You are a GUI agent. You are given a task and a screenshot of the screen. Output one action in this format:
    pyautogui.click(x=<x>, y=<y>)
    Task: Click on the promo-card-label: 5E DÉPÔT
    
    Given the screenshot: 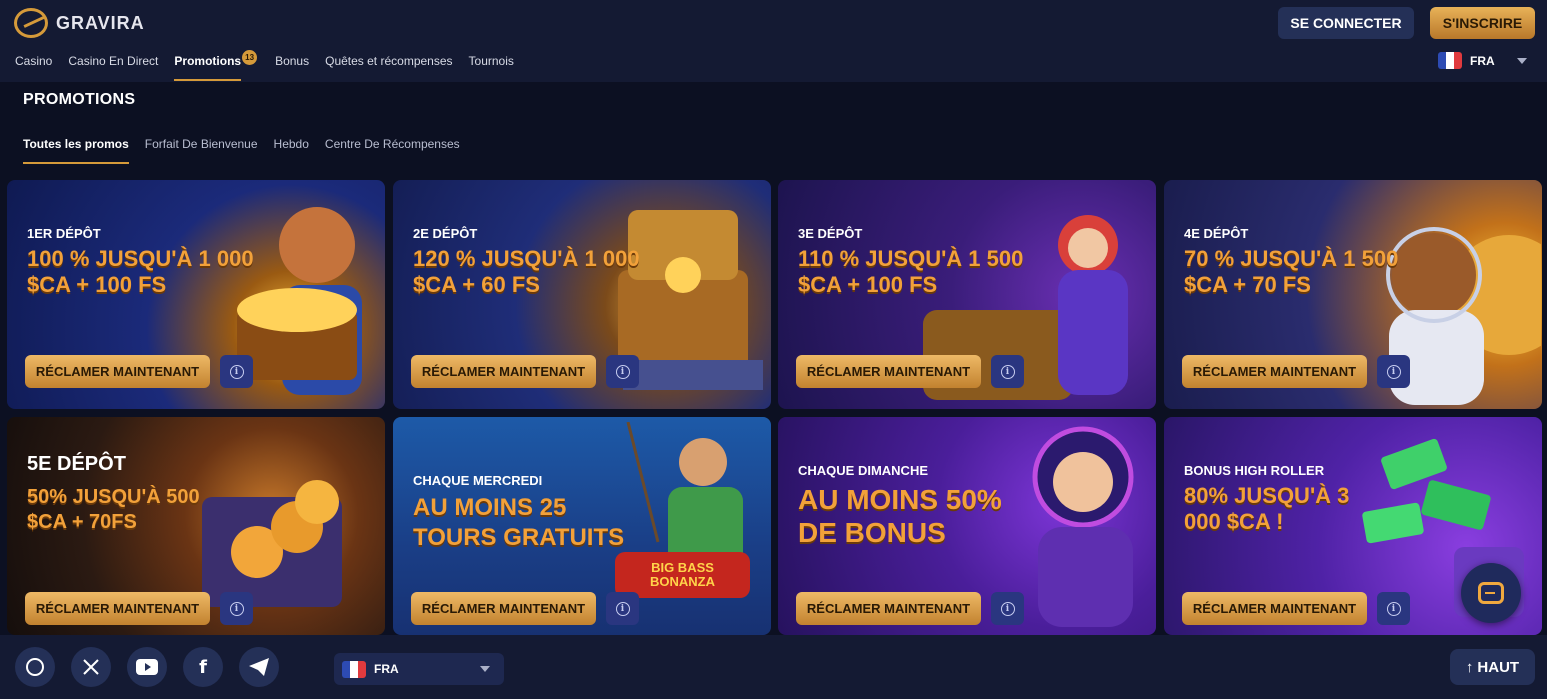 What is the action you would take?
    pyautogui.click(x=76, y=464)
    